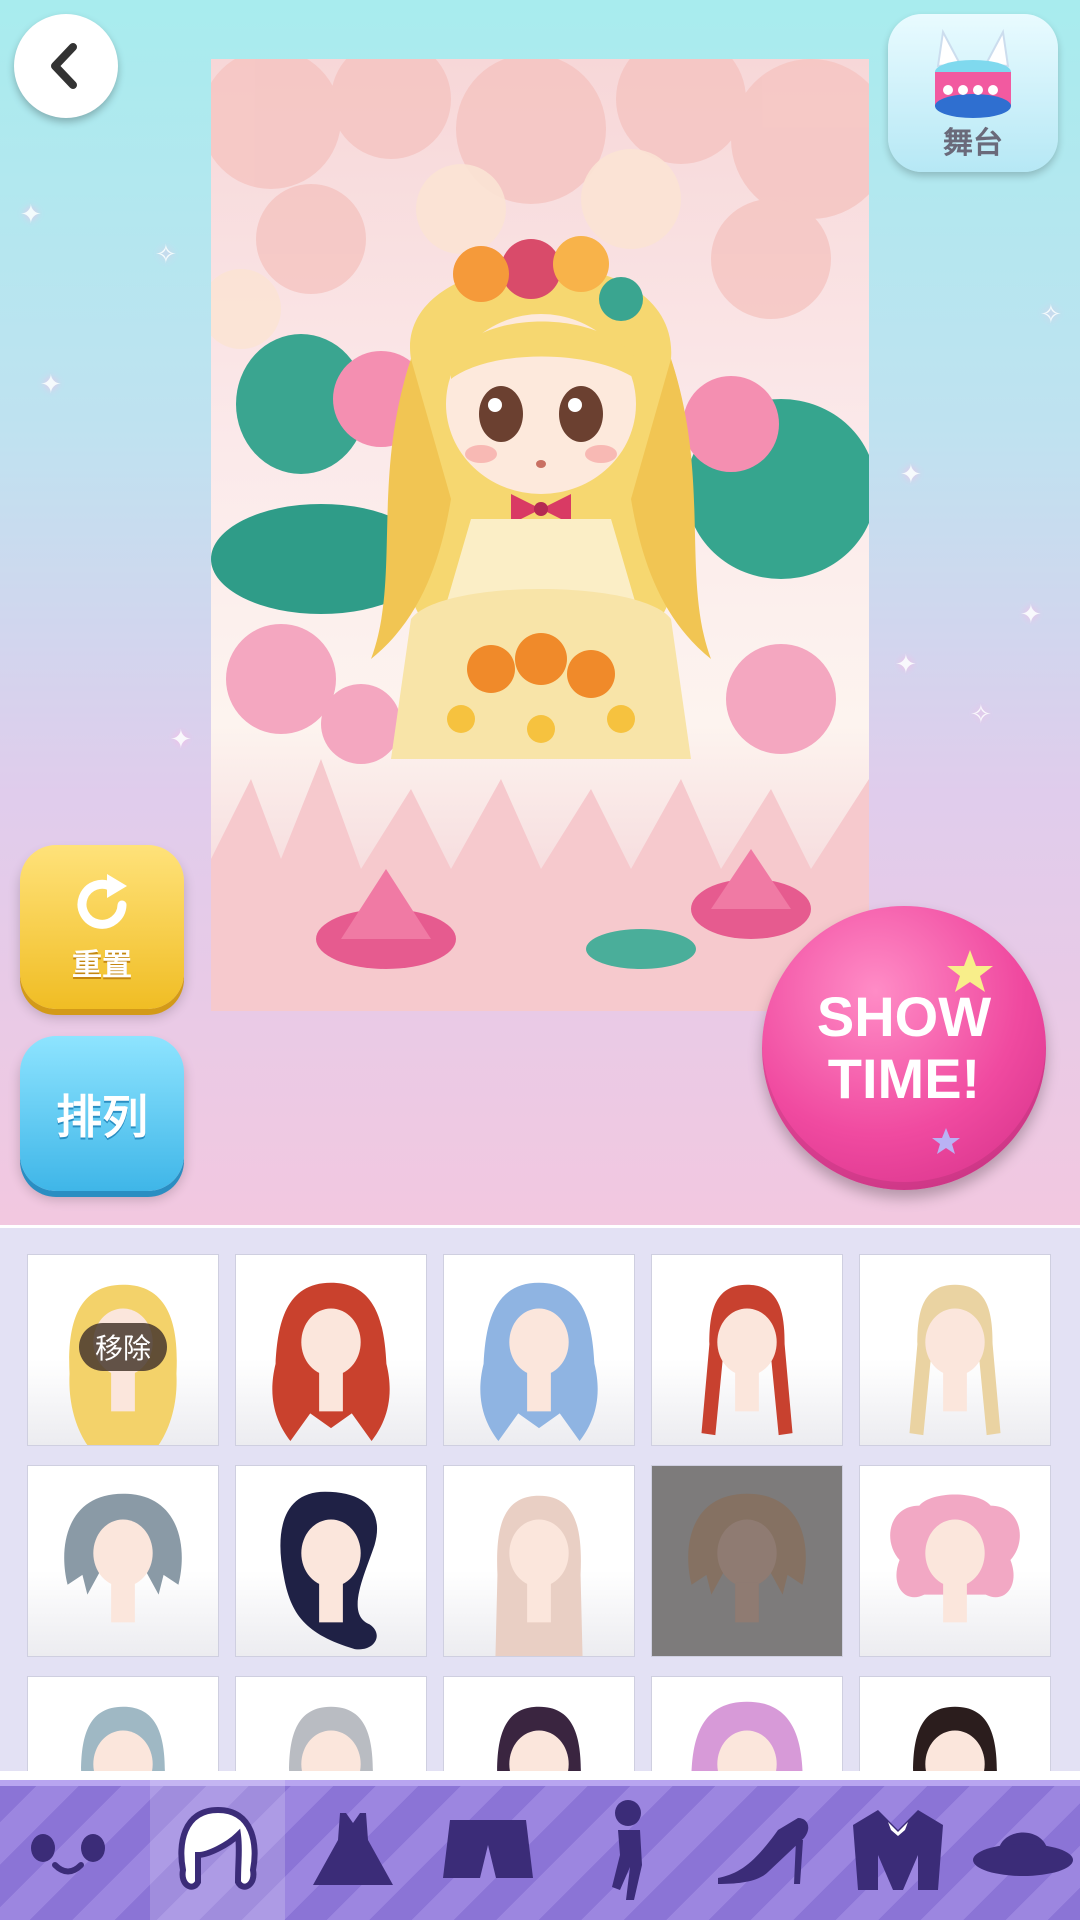  I want to click on hair-item-tile: 移除, so click(123, 1350).